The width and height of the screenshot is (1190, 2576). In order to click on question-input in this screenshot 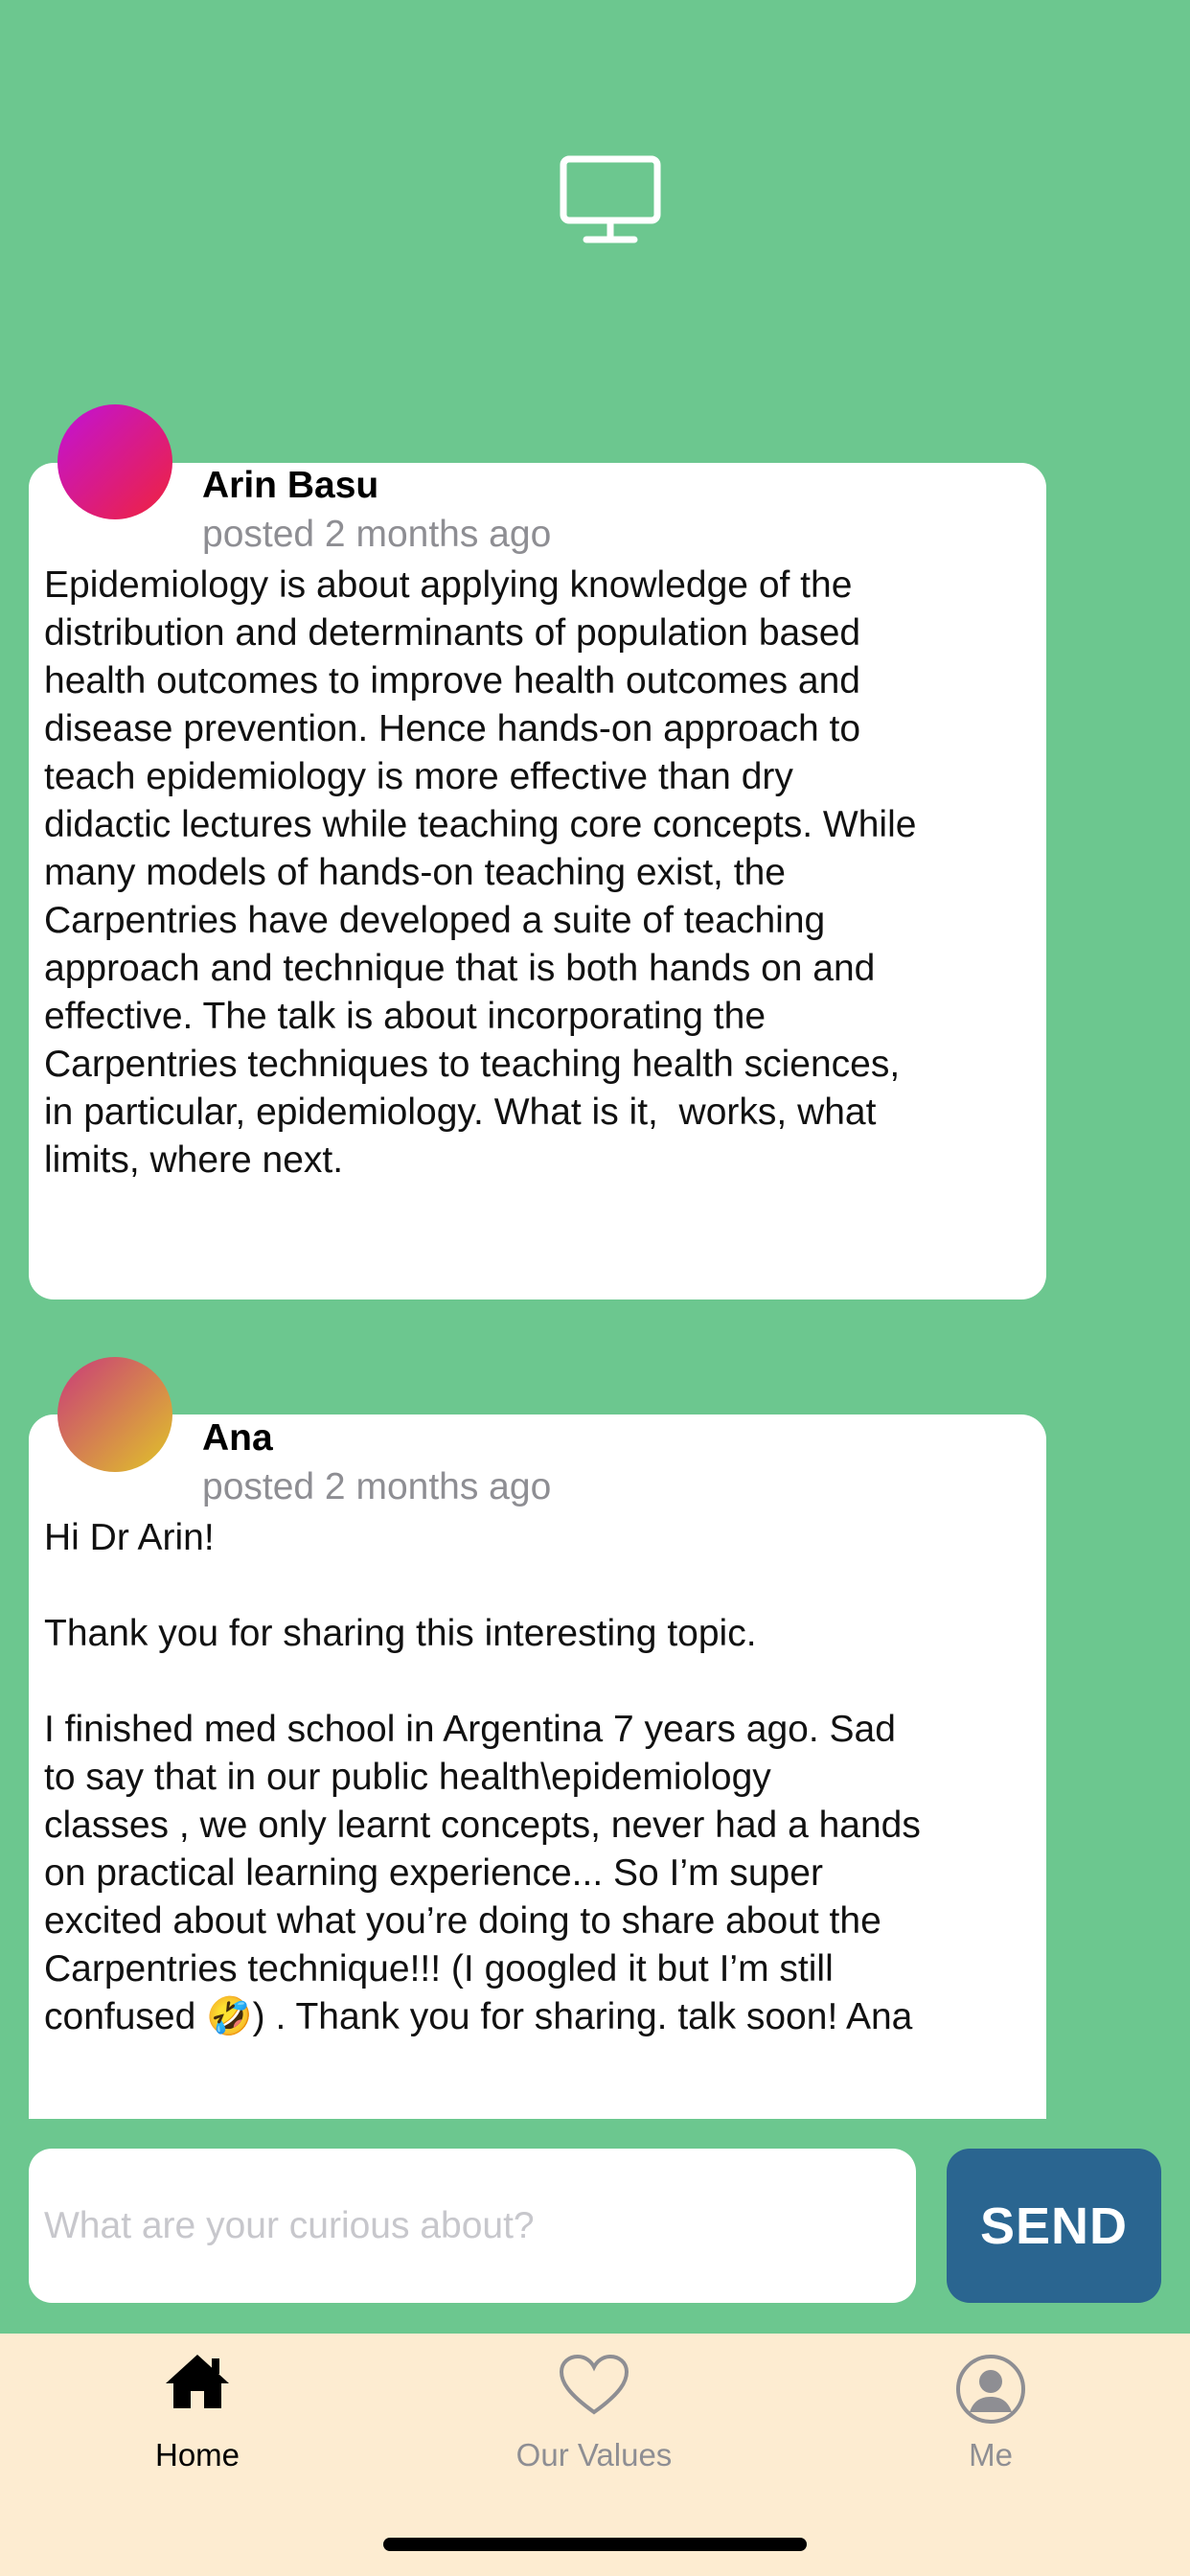, I will do `click(473, 2226)`.